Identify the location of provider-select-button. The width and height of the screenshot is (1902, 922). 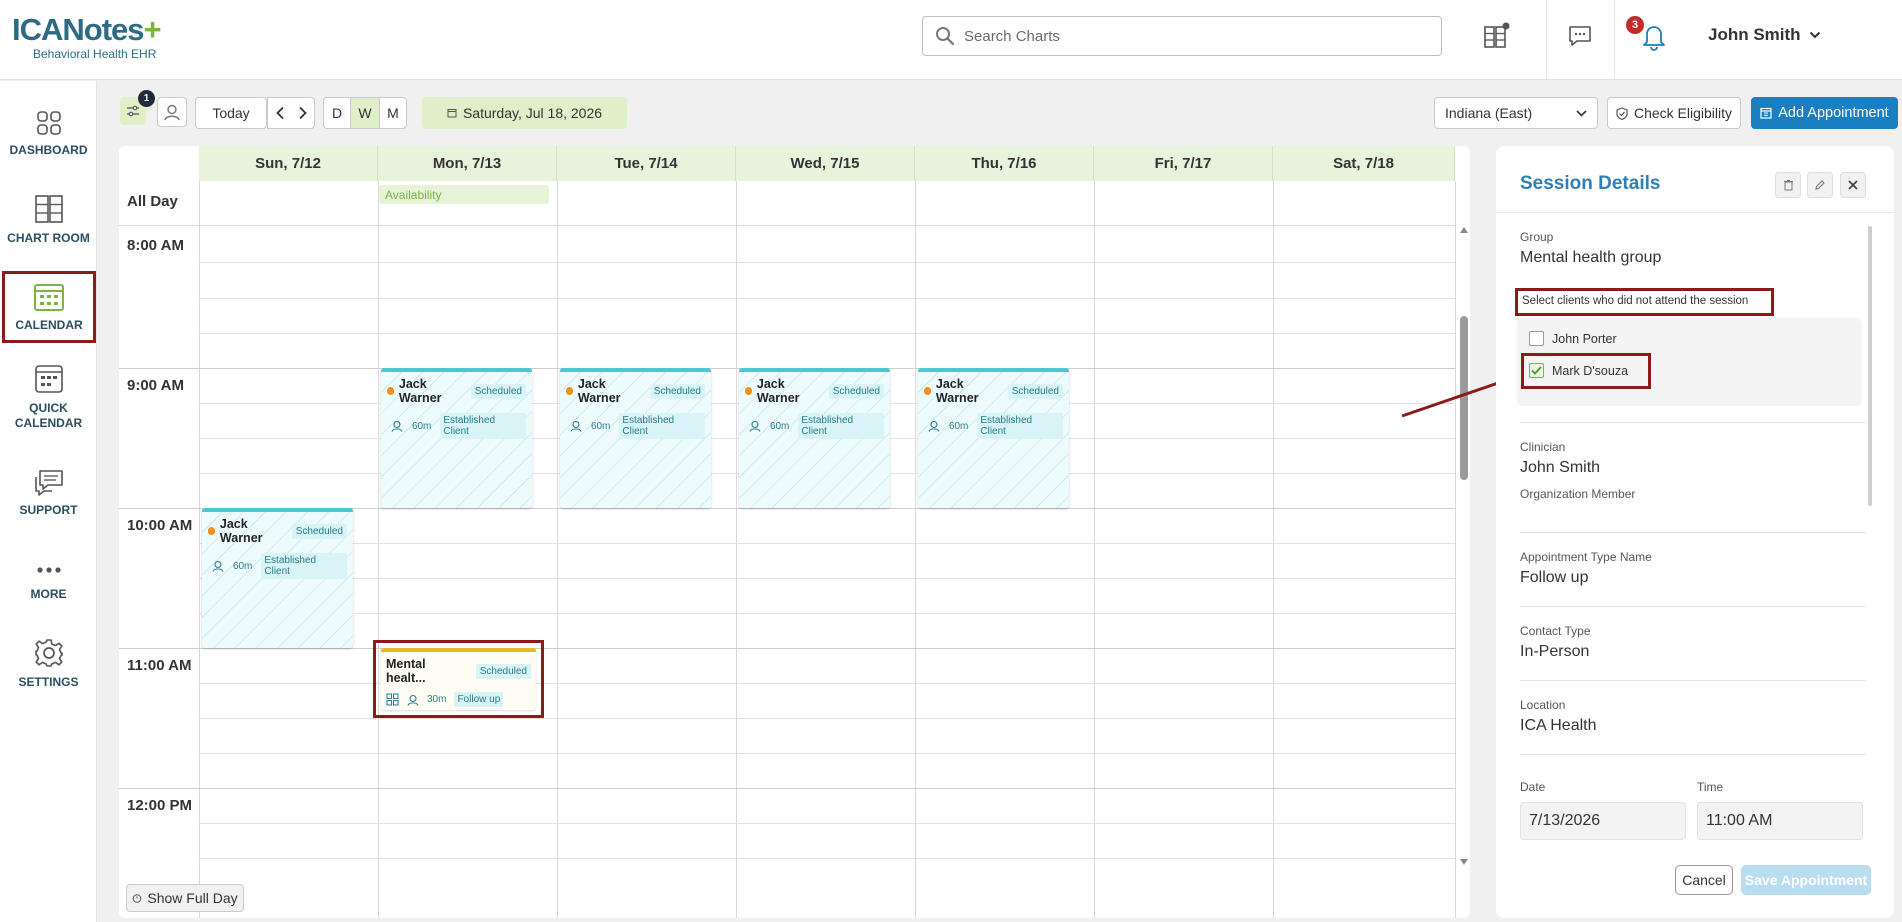
(172, 112).